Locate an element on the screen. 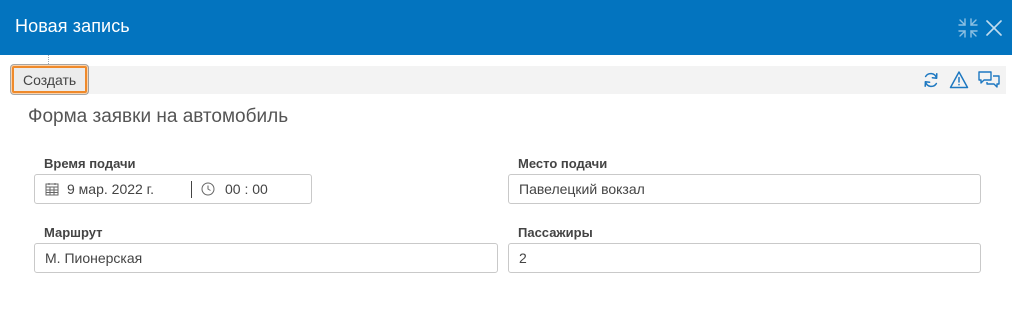 This screenshot has width=1012, height=323. warning-icon is located at coordinates (959, 80).